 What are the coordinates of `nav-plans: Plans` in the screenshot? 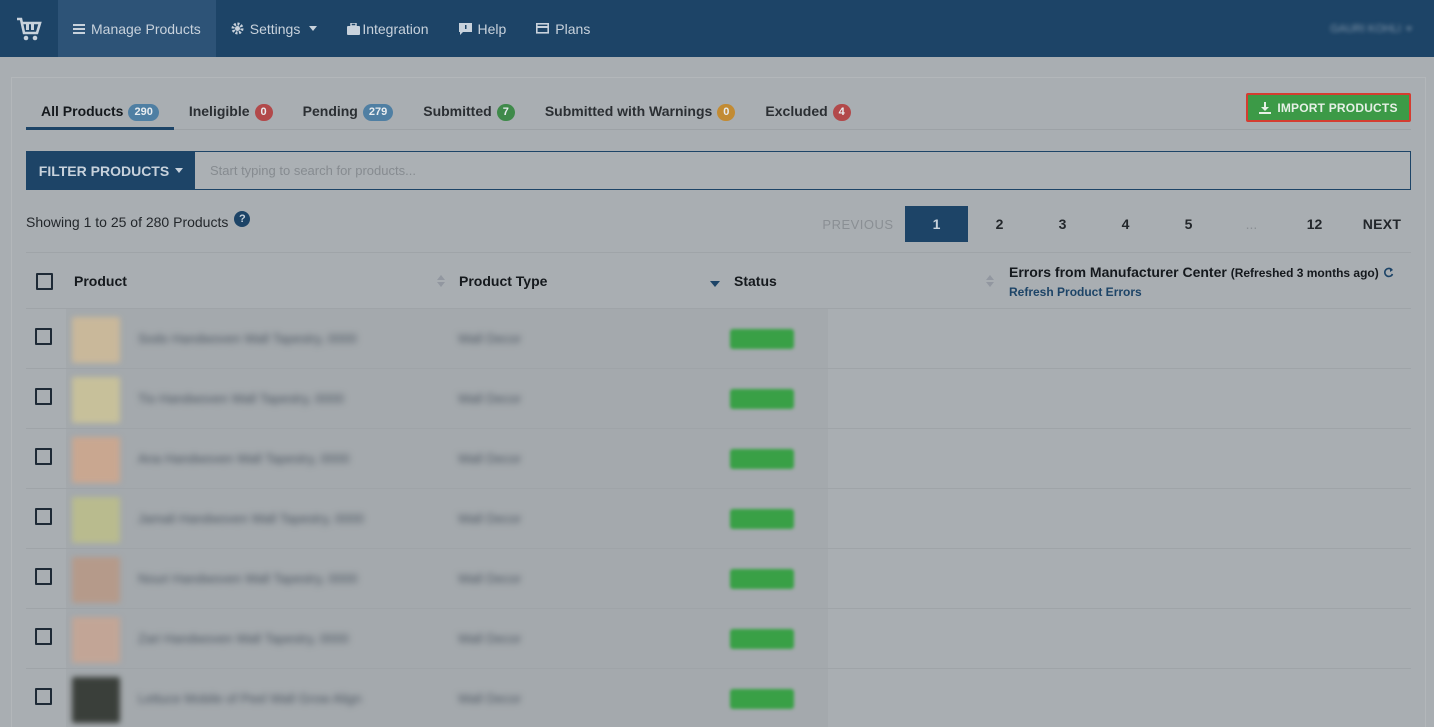 It's located at (563, 28).